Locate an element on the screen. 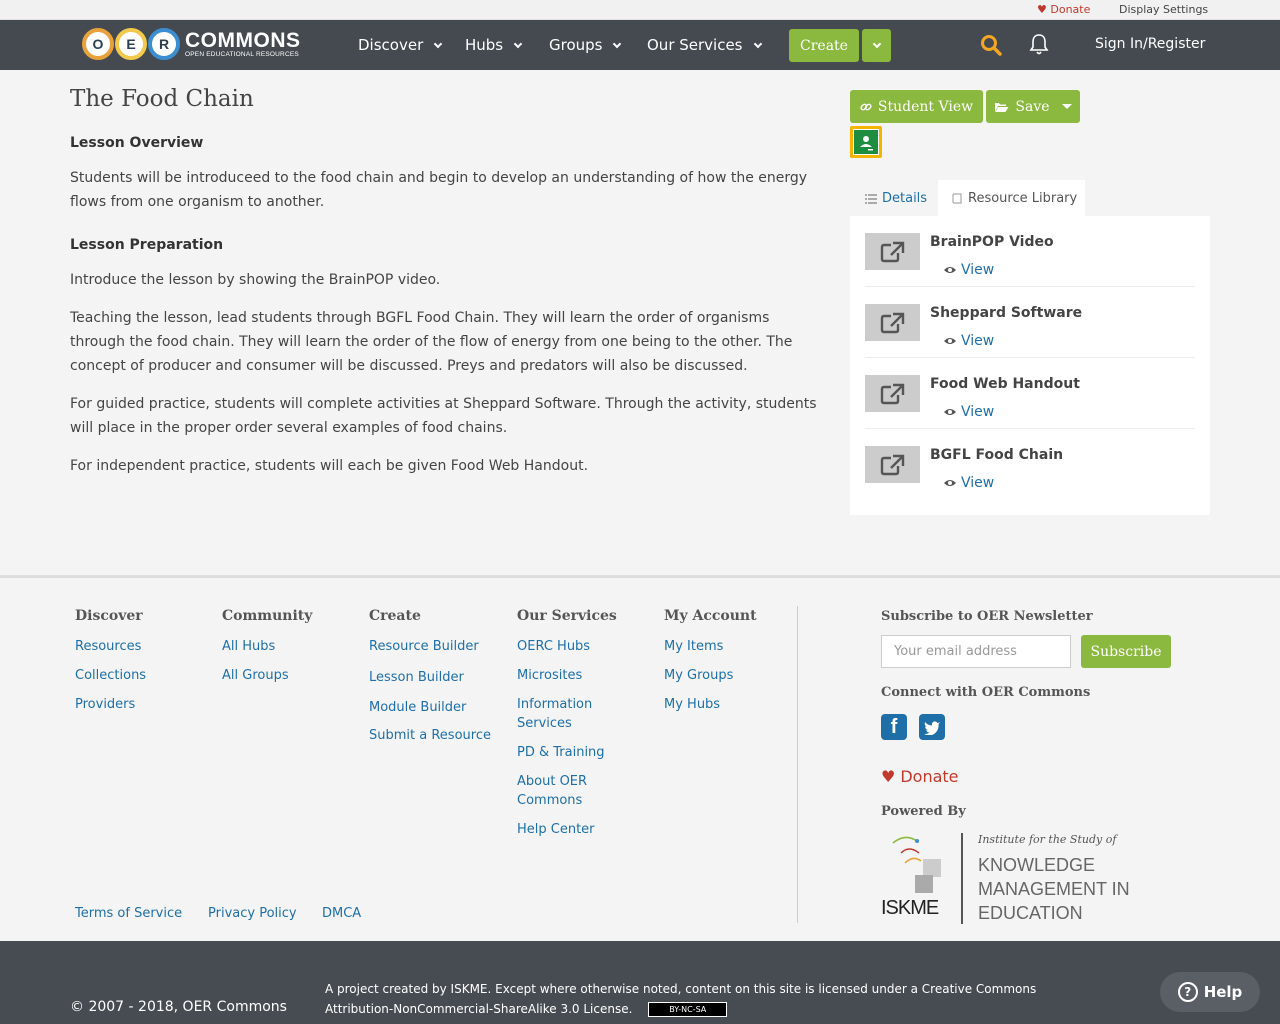 This screenshot has height=1024, width=1280. newsletter-email-input: Your email address is located at coordinates (976, 651).